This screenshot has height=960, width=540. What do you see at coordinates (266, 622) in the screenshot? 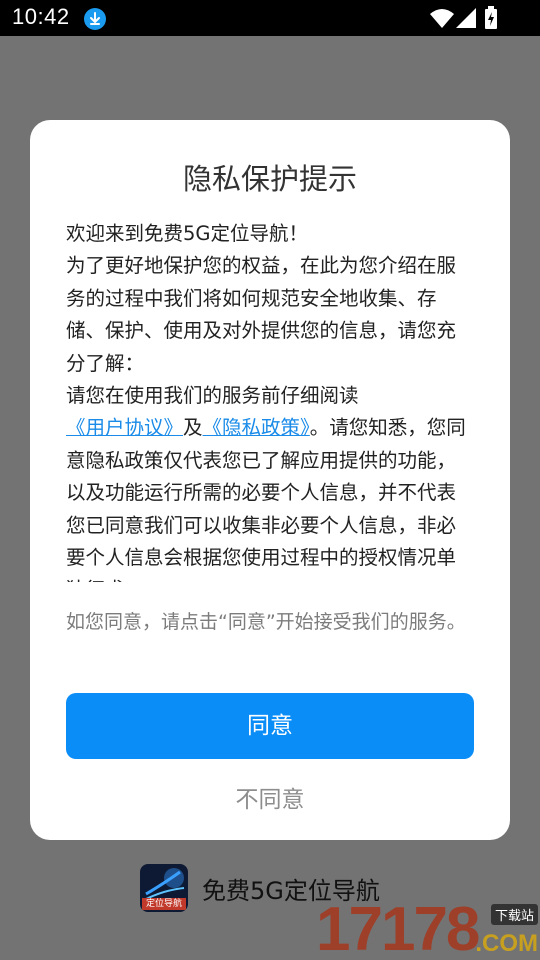
I see `consent-footnote: 如您同意，请点击“同意”开始接受我们的服务。` at bounding box center [266, 622].